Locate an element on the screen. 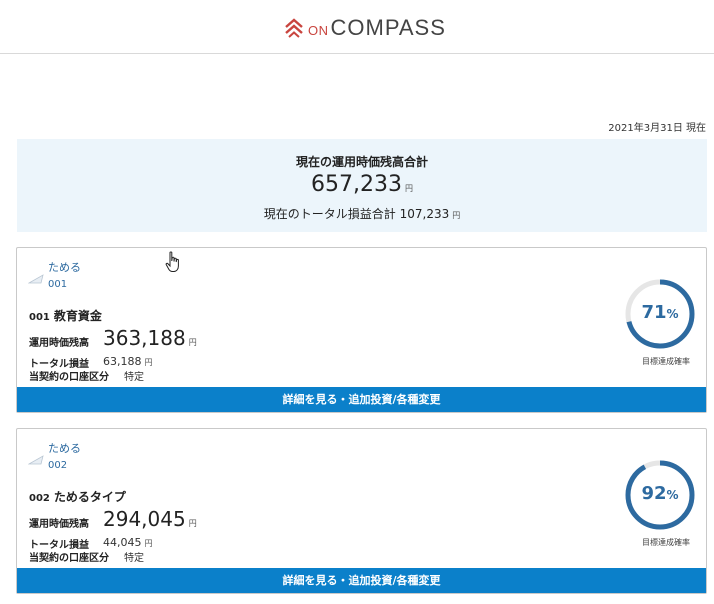 The width and height of the screenshot is (714, 604). summary-total-pl: 現在のトータル損益合計 107,233 円 is located at coordinates (362, 213).